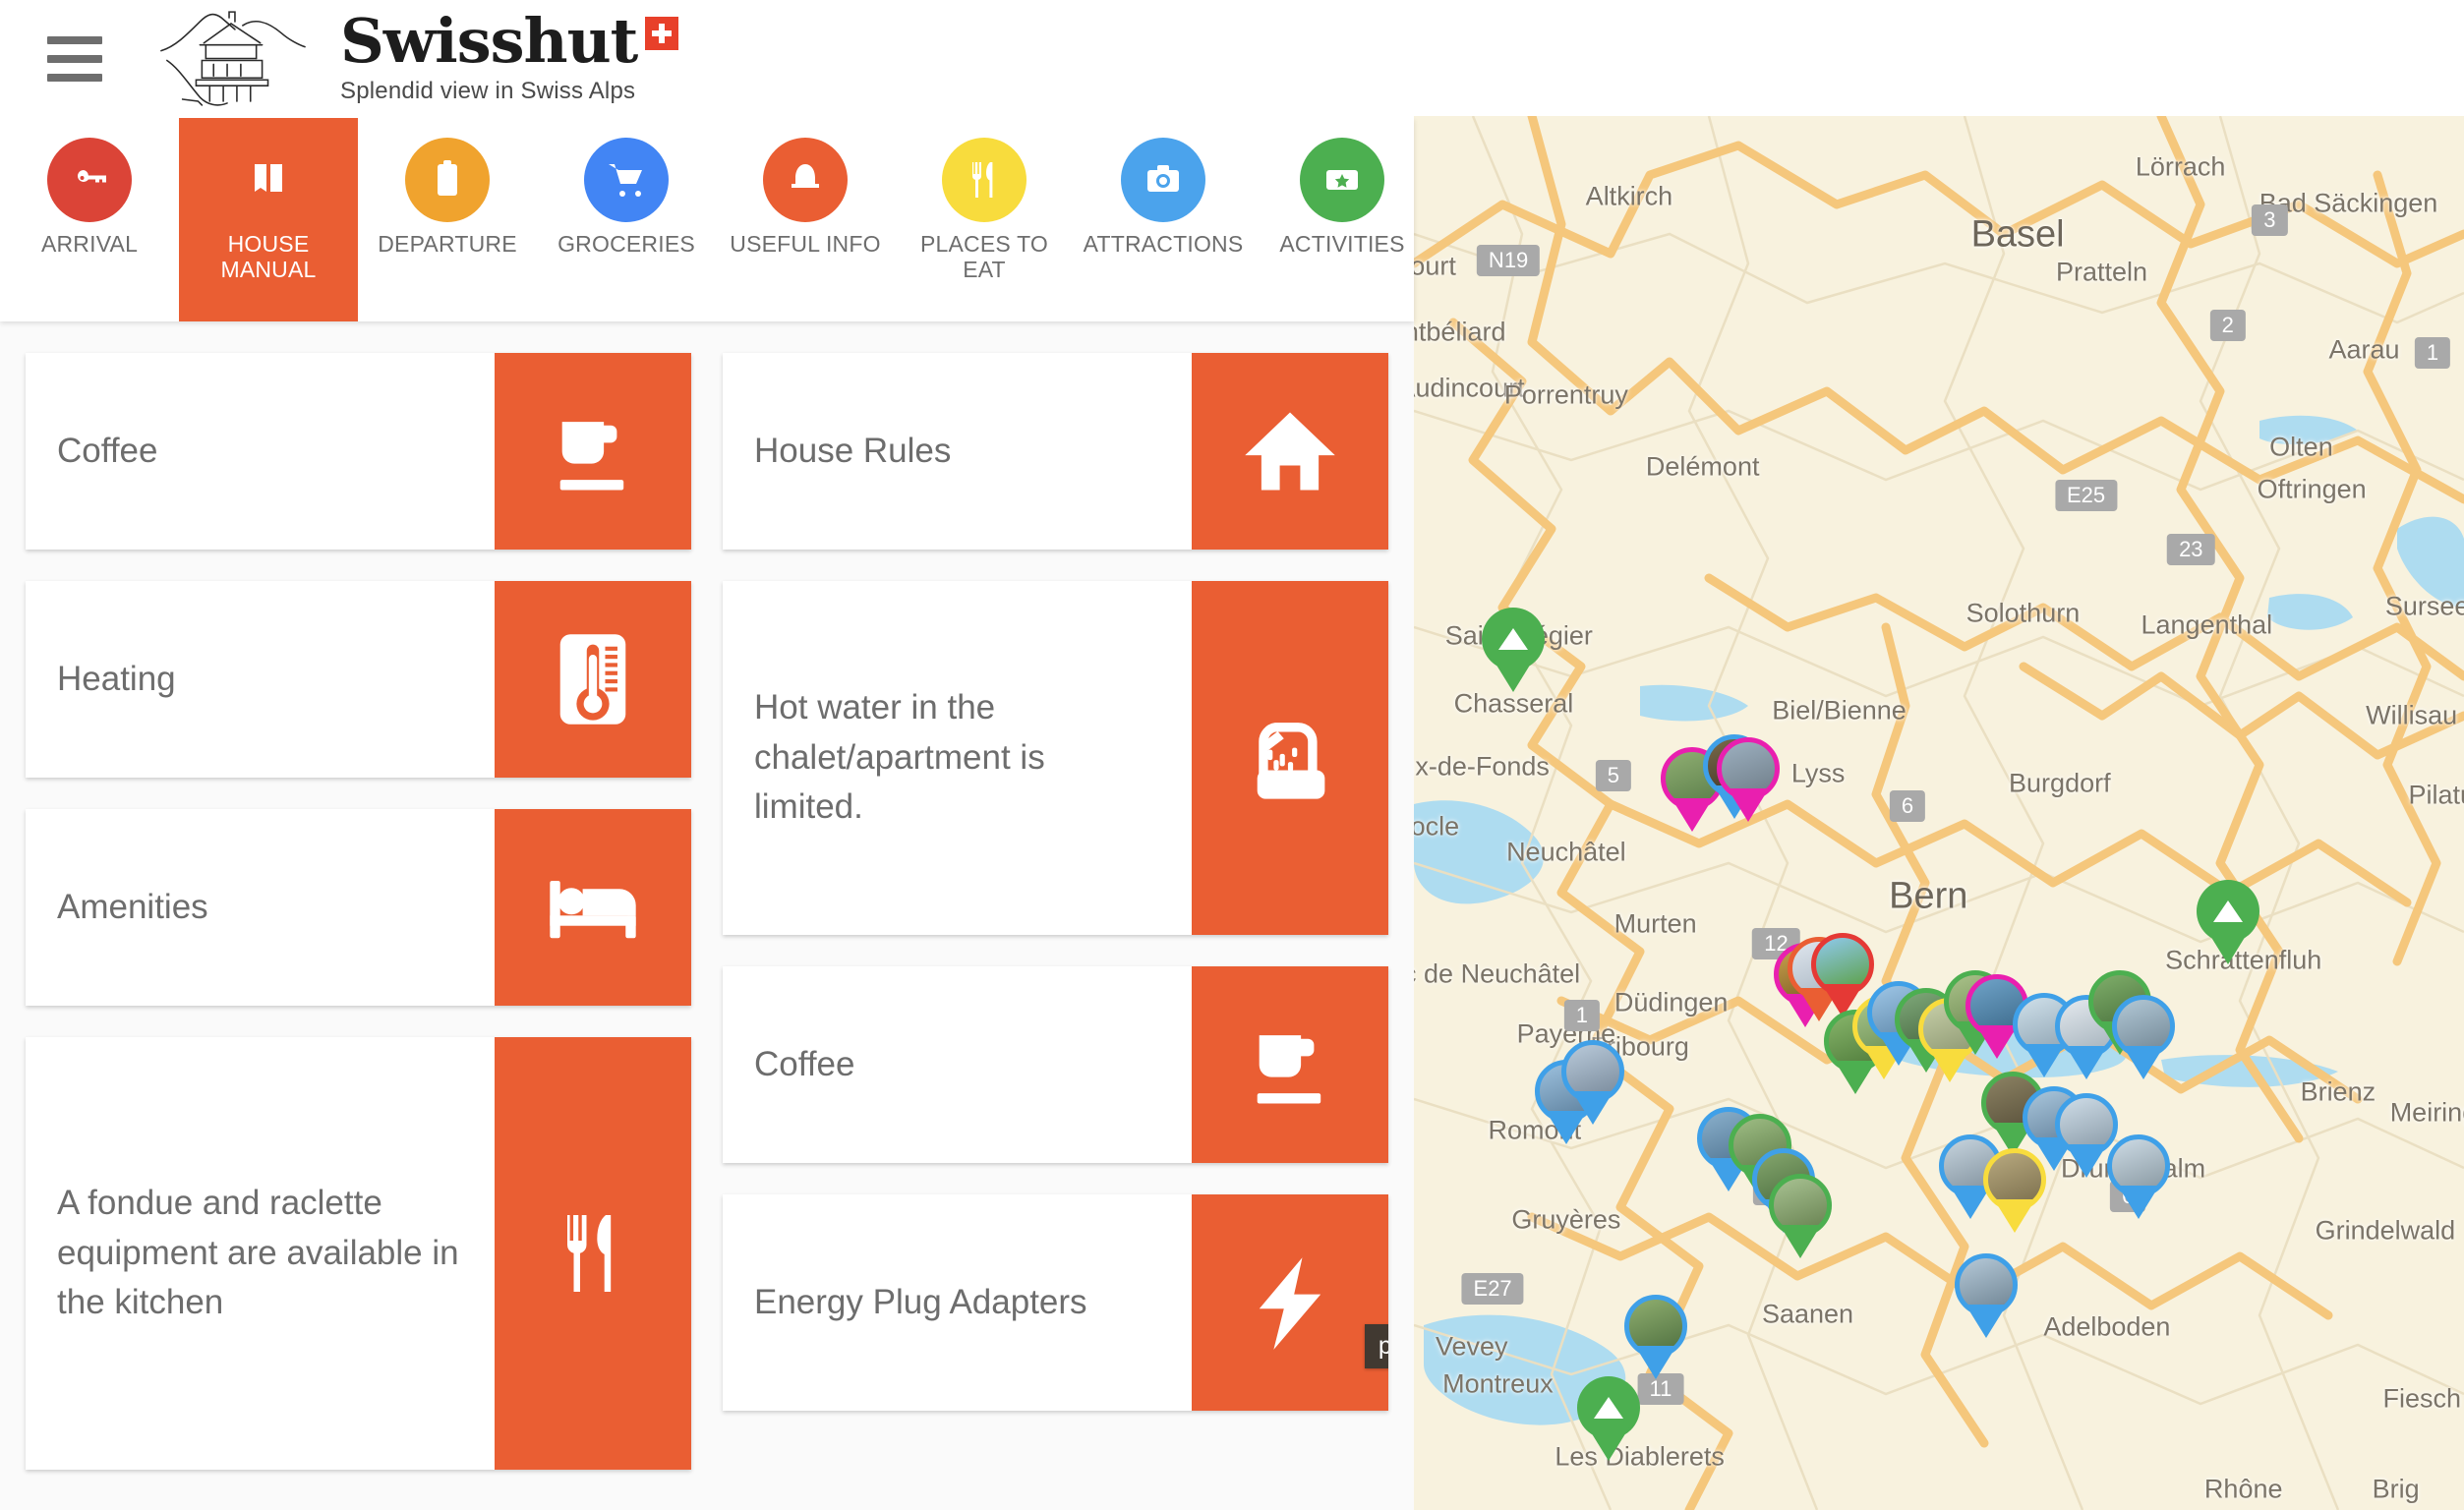 Image resolution: width=2464 pixels, height=1510 pixels. What do you see at coordinates (1671, 1002) in the screenshot?
I see `map-place-label: Düdingen` at bounding box center [1671, 1002].